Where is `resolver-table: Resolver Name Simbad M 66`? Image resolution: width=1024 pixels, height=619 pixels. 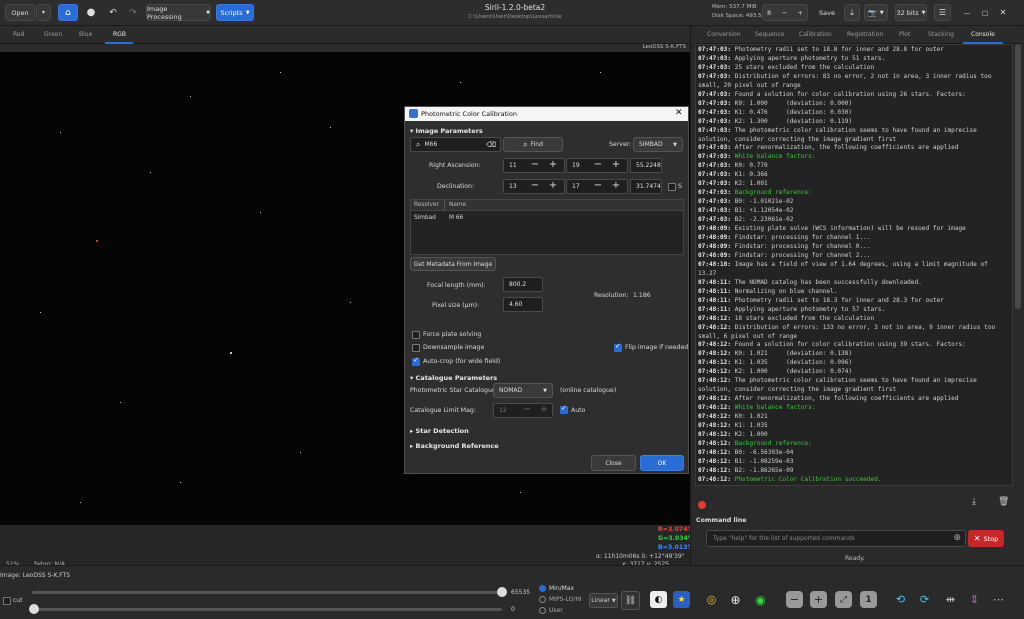
resolver-table: Resolver Name Simbad M 66 is located at coordinates (547, 227).